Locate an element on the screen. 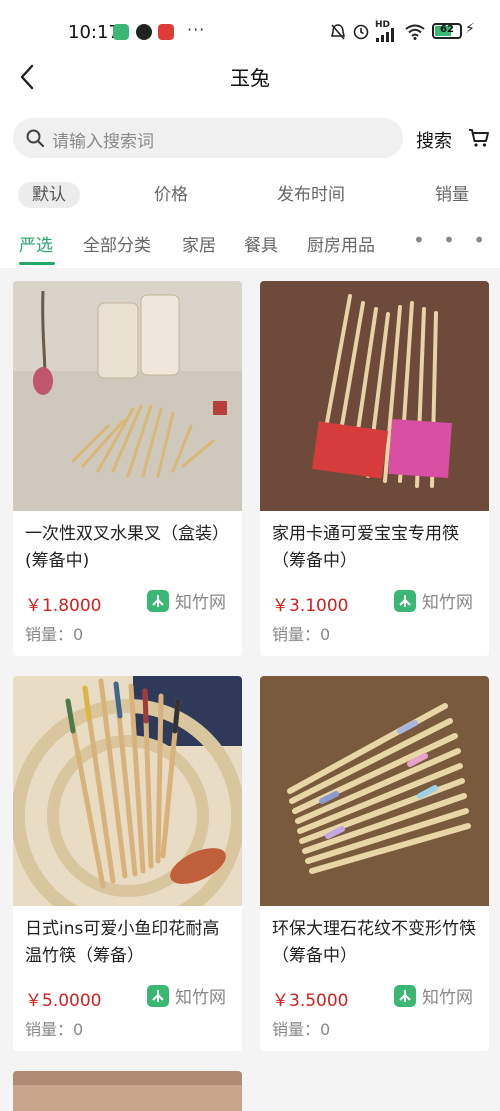  product-price: ￥3.1000 is located at coordinates (310, 606).